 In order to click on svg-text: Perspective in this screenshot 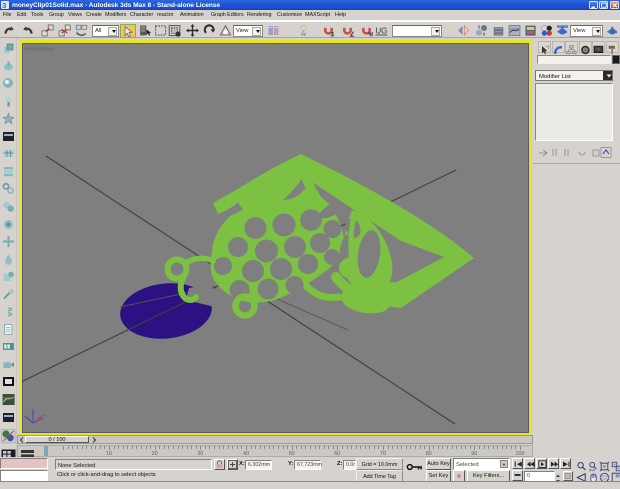, I will do `click(39, 50)`.